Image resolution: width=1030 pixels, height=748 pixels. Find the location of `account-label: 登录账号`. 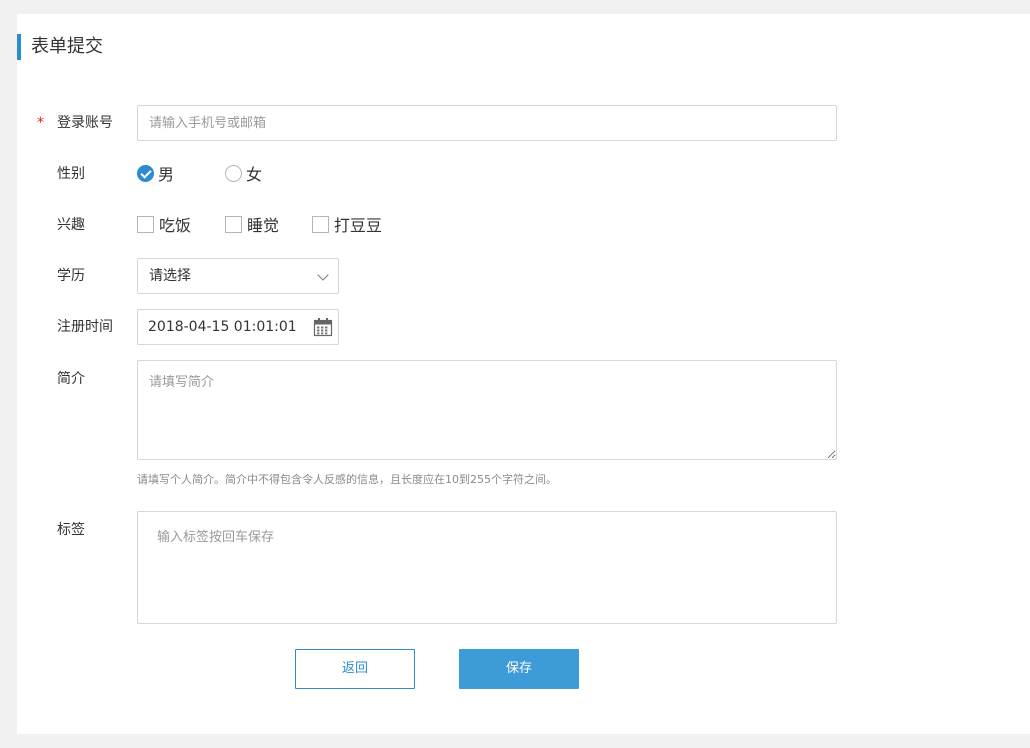

account-label: 登录账号 is located at coordinates (85, 123).